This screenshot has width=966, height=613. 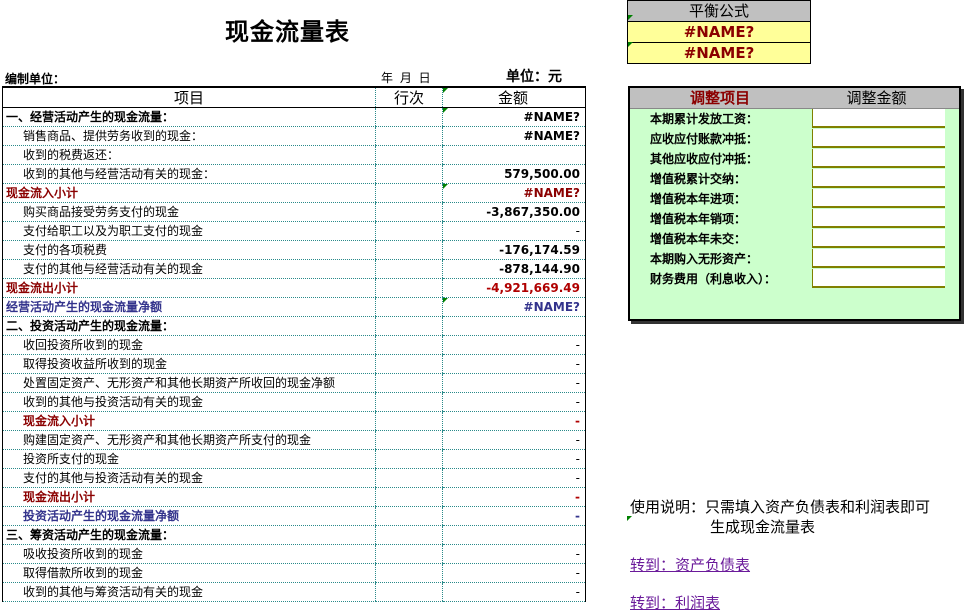 I want to click on table-row: 现金流入小计 -, so click(x=294, y=421).